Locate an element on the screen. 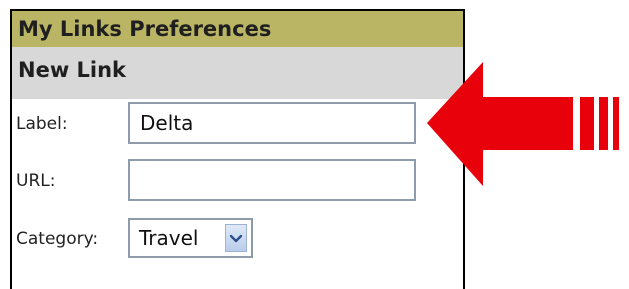  label-row: Label: is located at coordinates (237, 128).